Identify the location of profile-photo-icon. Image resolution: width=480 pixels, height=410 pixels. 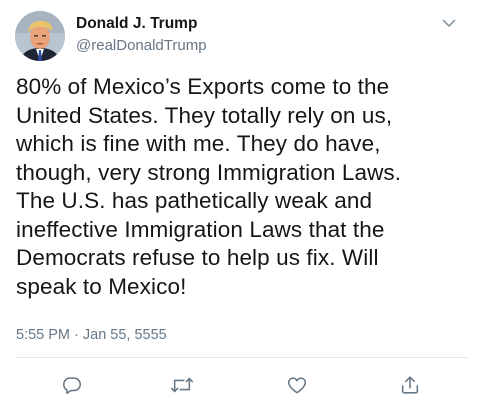
(40, 36).